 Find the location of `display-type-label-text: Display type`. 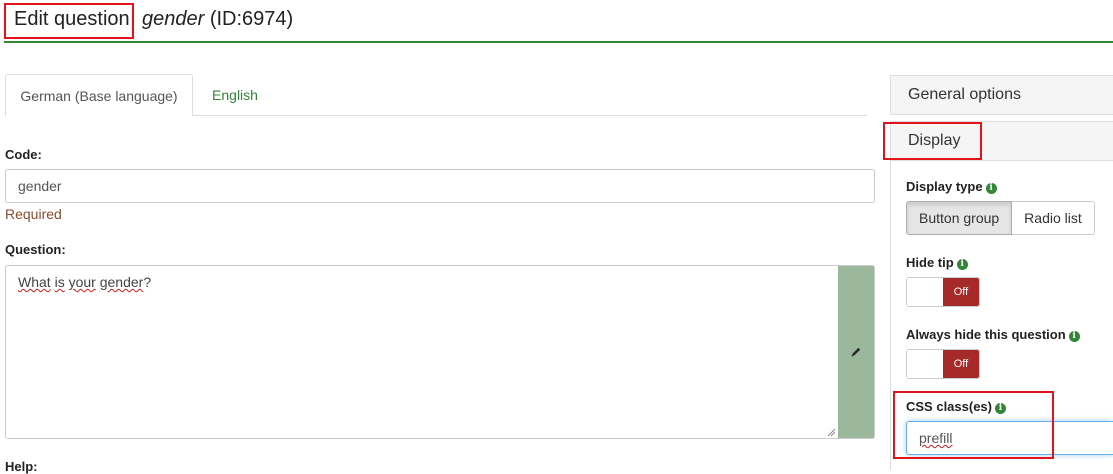

display-type-label-text: Display type is located at coordinates (944, 186).